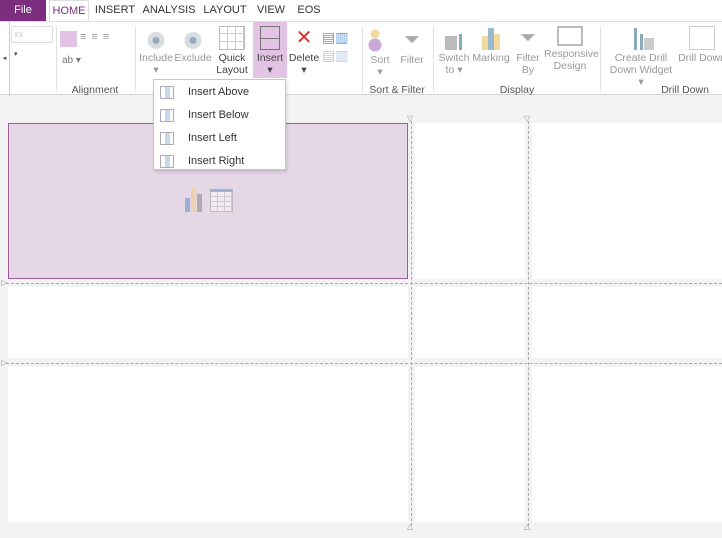 The height and width of the screenshot is (538, 722). I want to click on create-drill-down-widget-button: Create Drill Down Widget ▾, so click(641, 57).